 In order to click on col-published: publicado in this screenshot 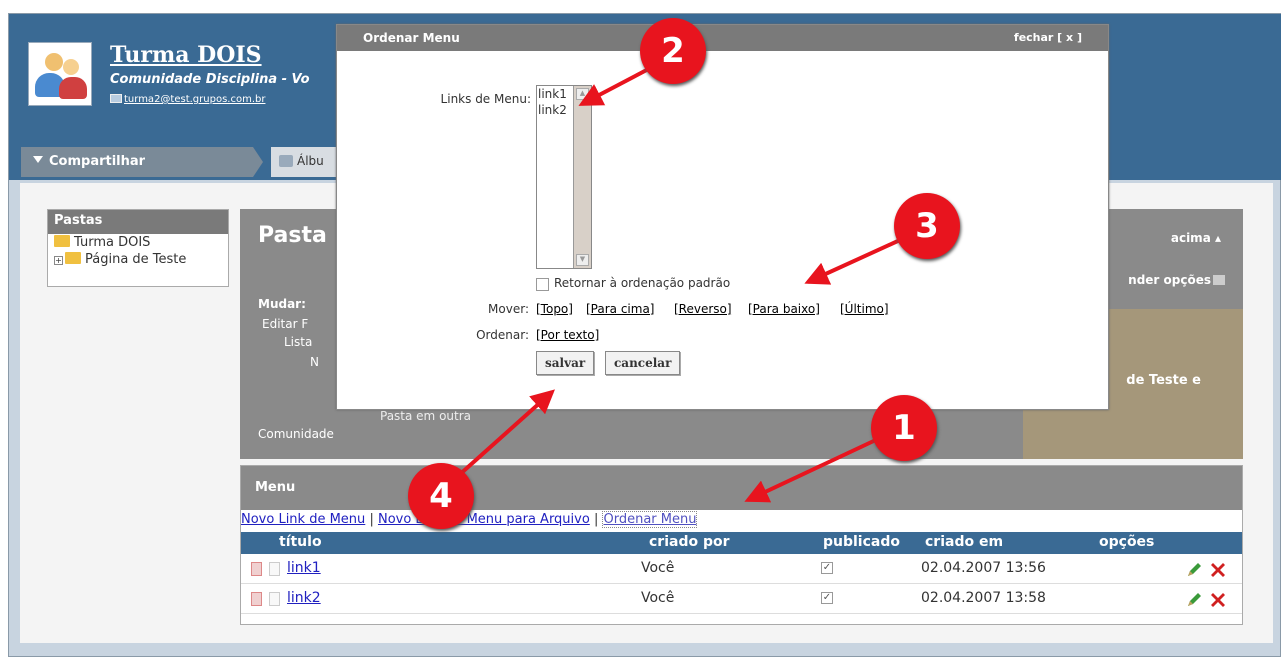, I will do `click(861, 542)`.